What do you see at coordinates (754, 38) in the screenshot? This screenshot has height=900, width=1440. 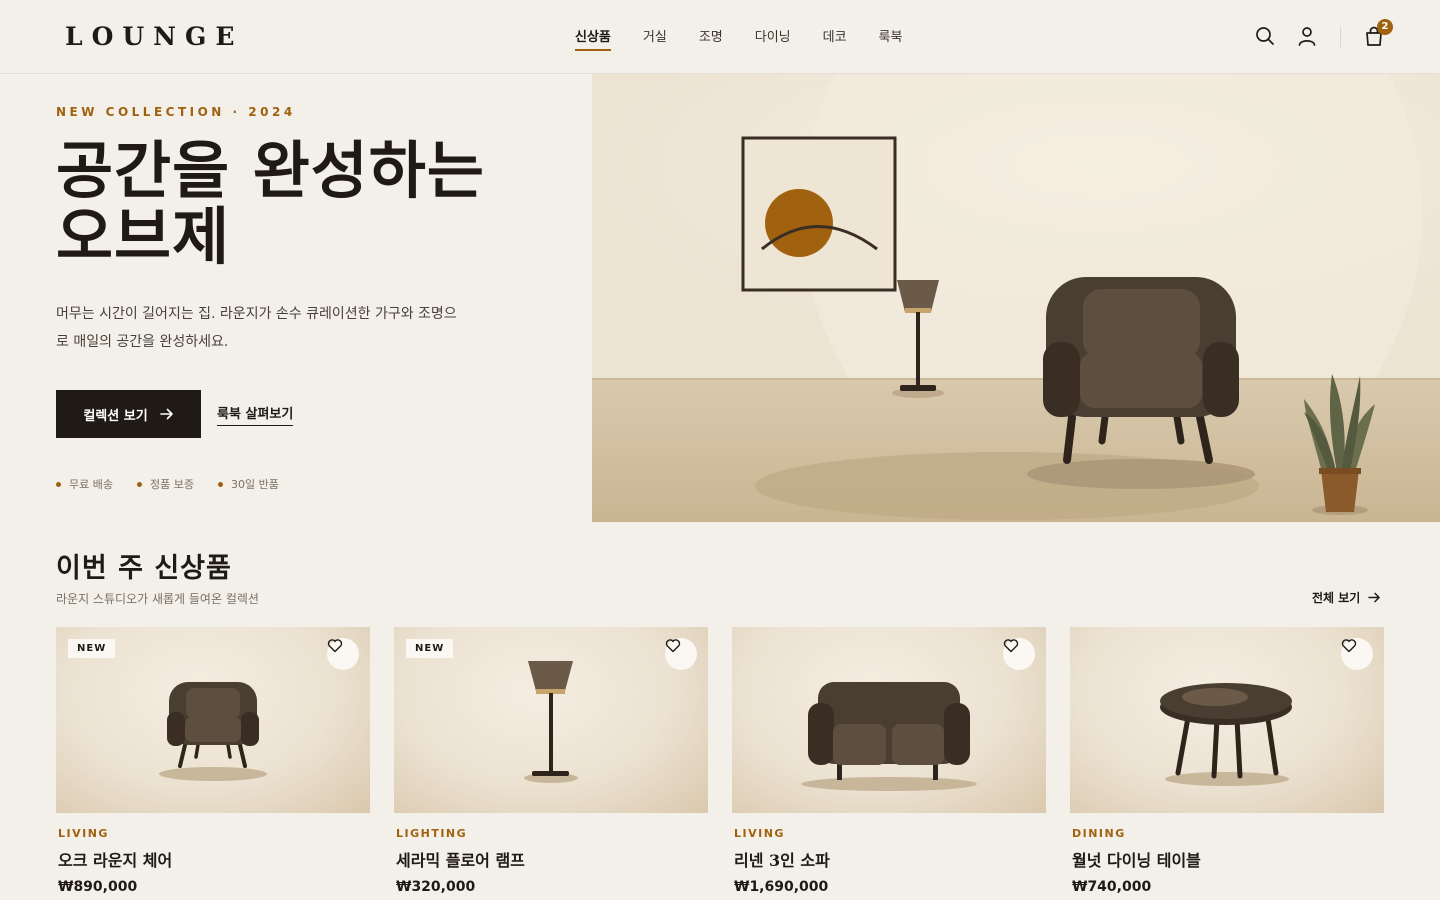 I see `main-nav: 신상품 거실 조명 다이닝 데코 룩북` at bounding box center [754, 38].